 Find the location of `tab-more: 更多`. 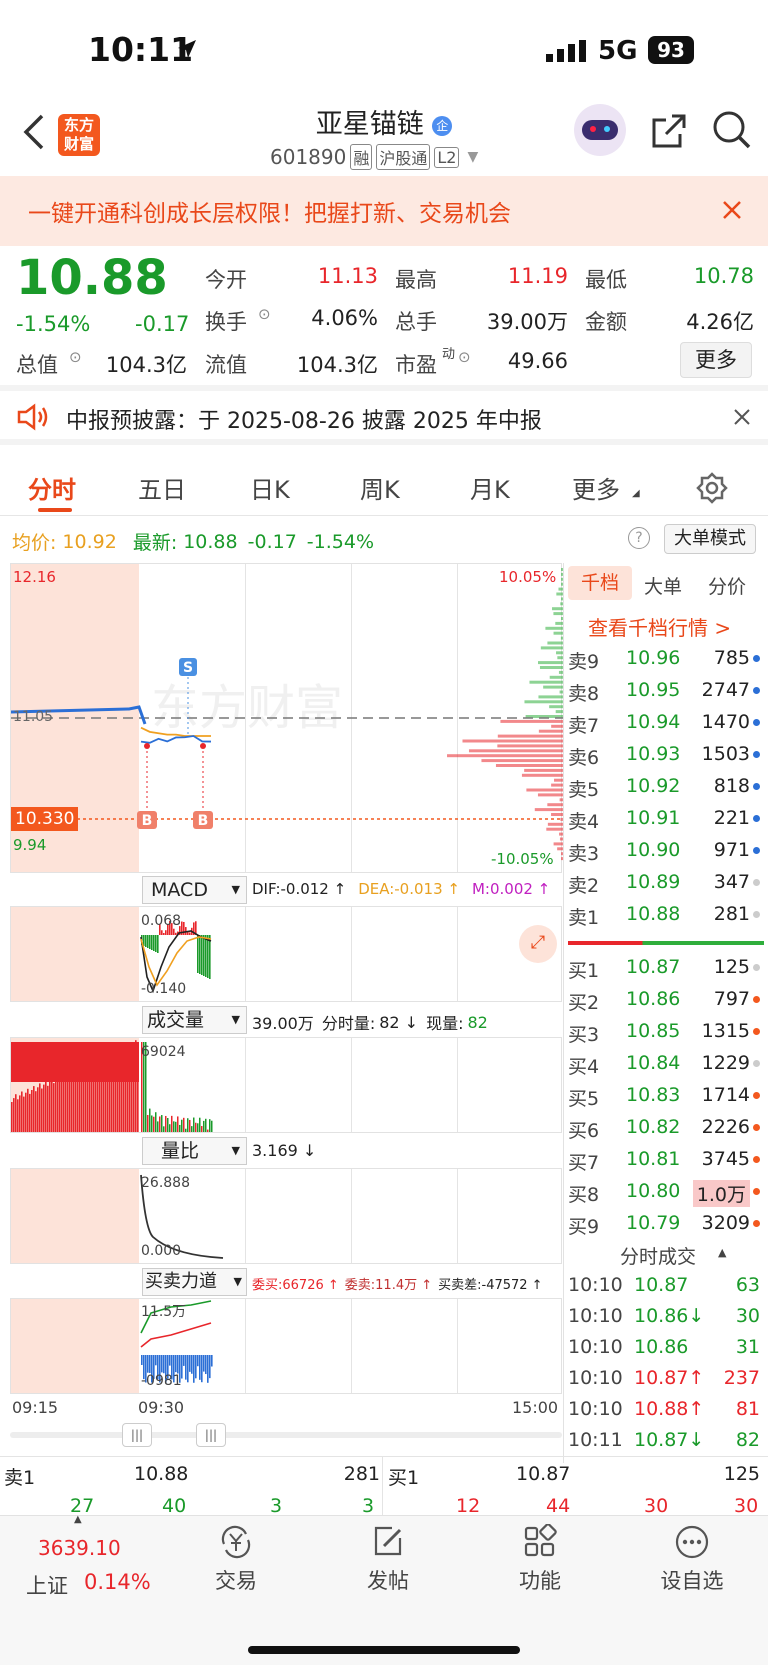

tab-more: 更多 is located at coordinates (596, 487).